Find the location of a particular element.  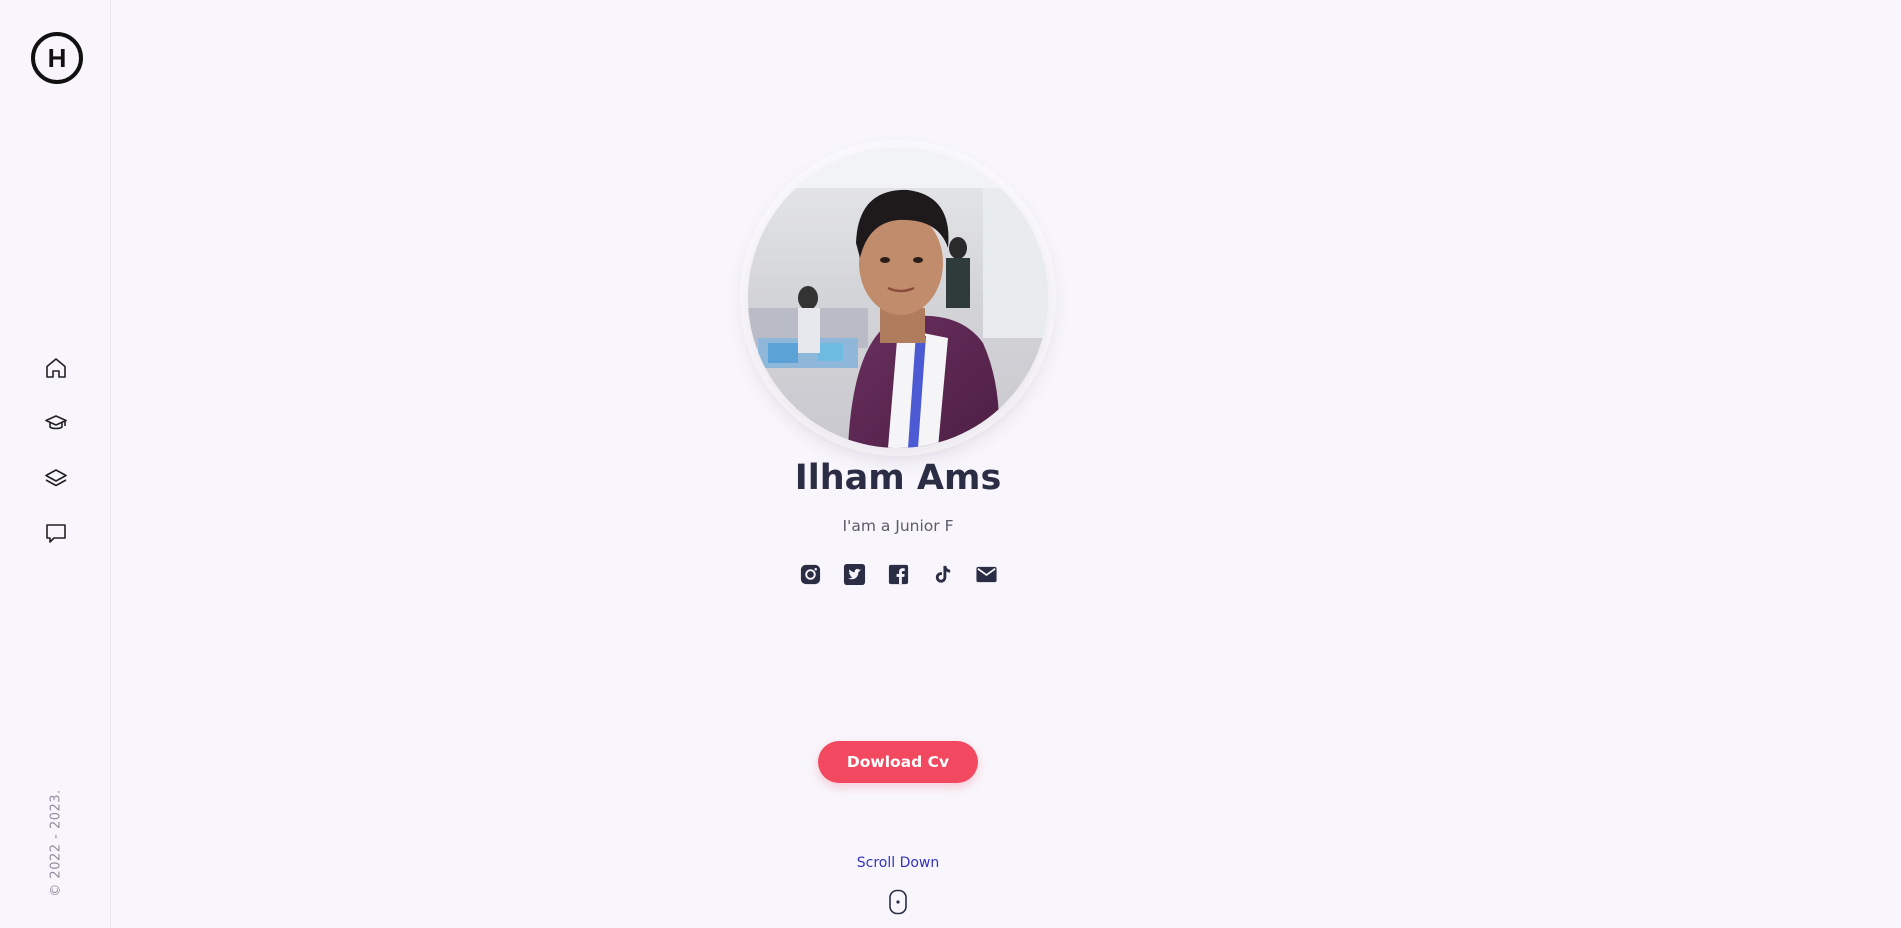

tiktok-link is located at coordinates (942, 574).